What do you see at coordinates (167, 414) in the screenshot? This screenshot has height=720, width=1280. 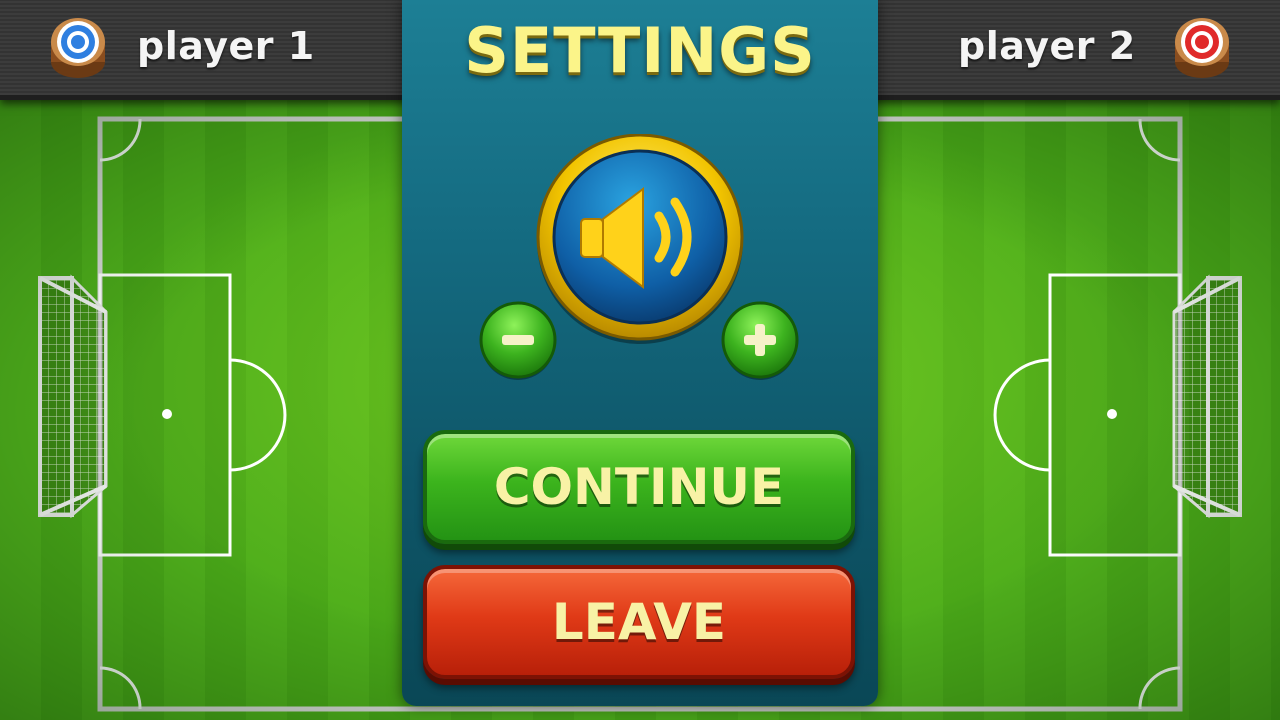 I see `penalty-spot-left` at bounding box center [167, 414].